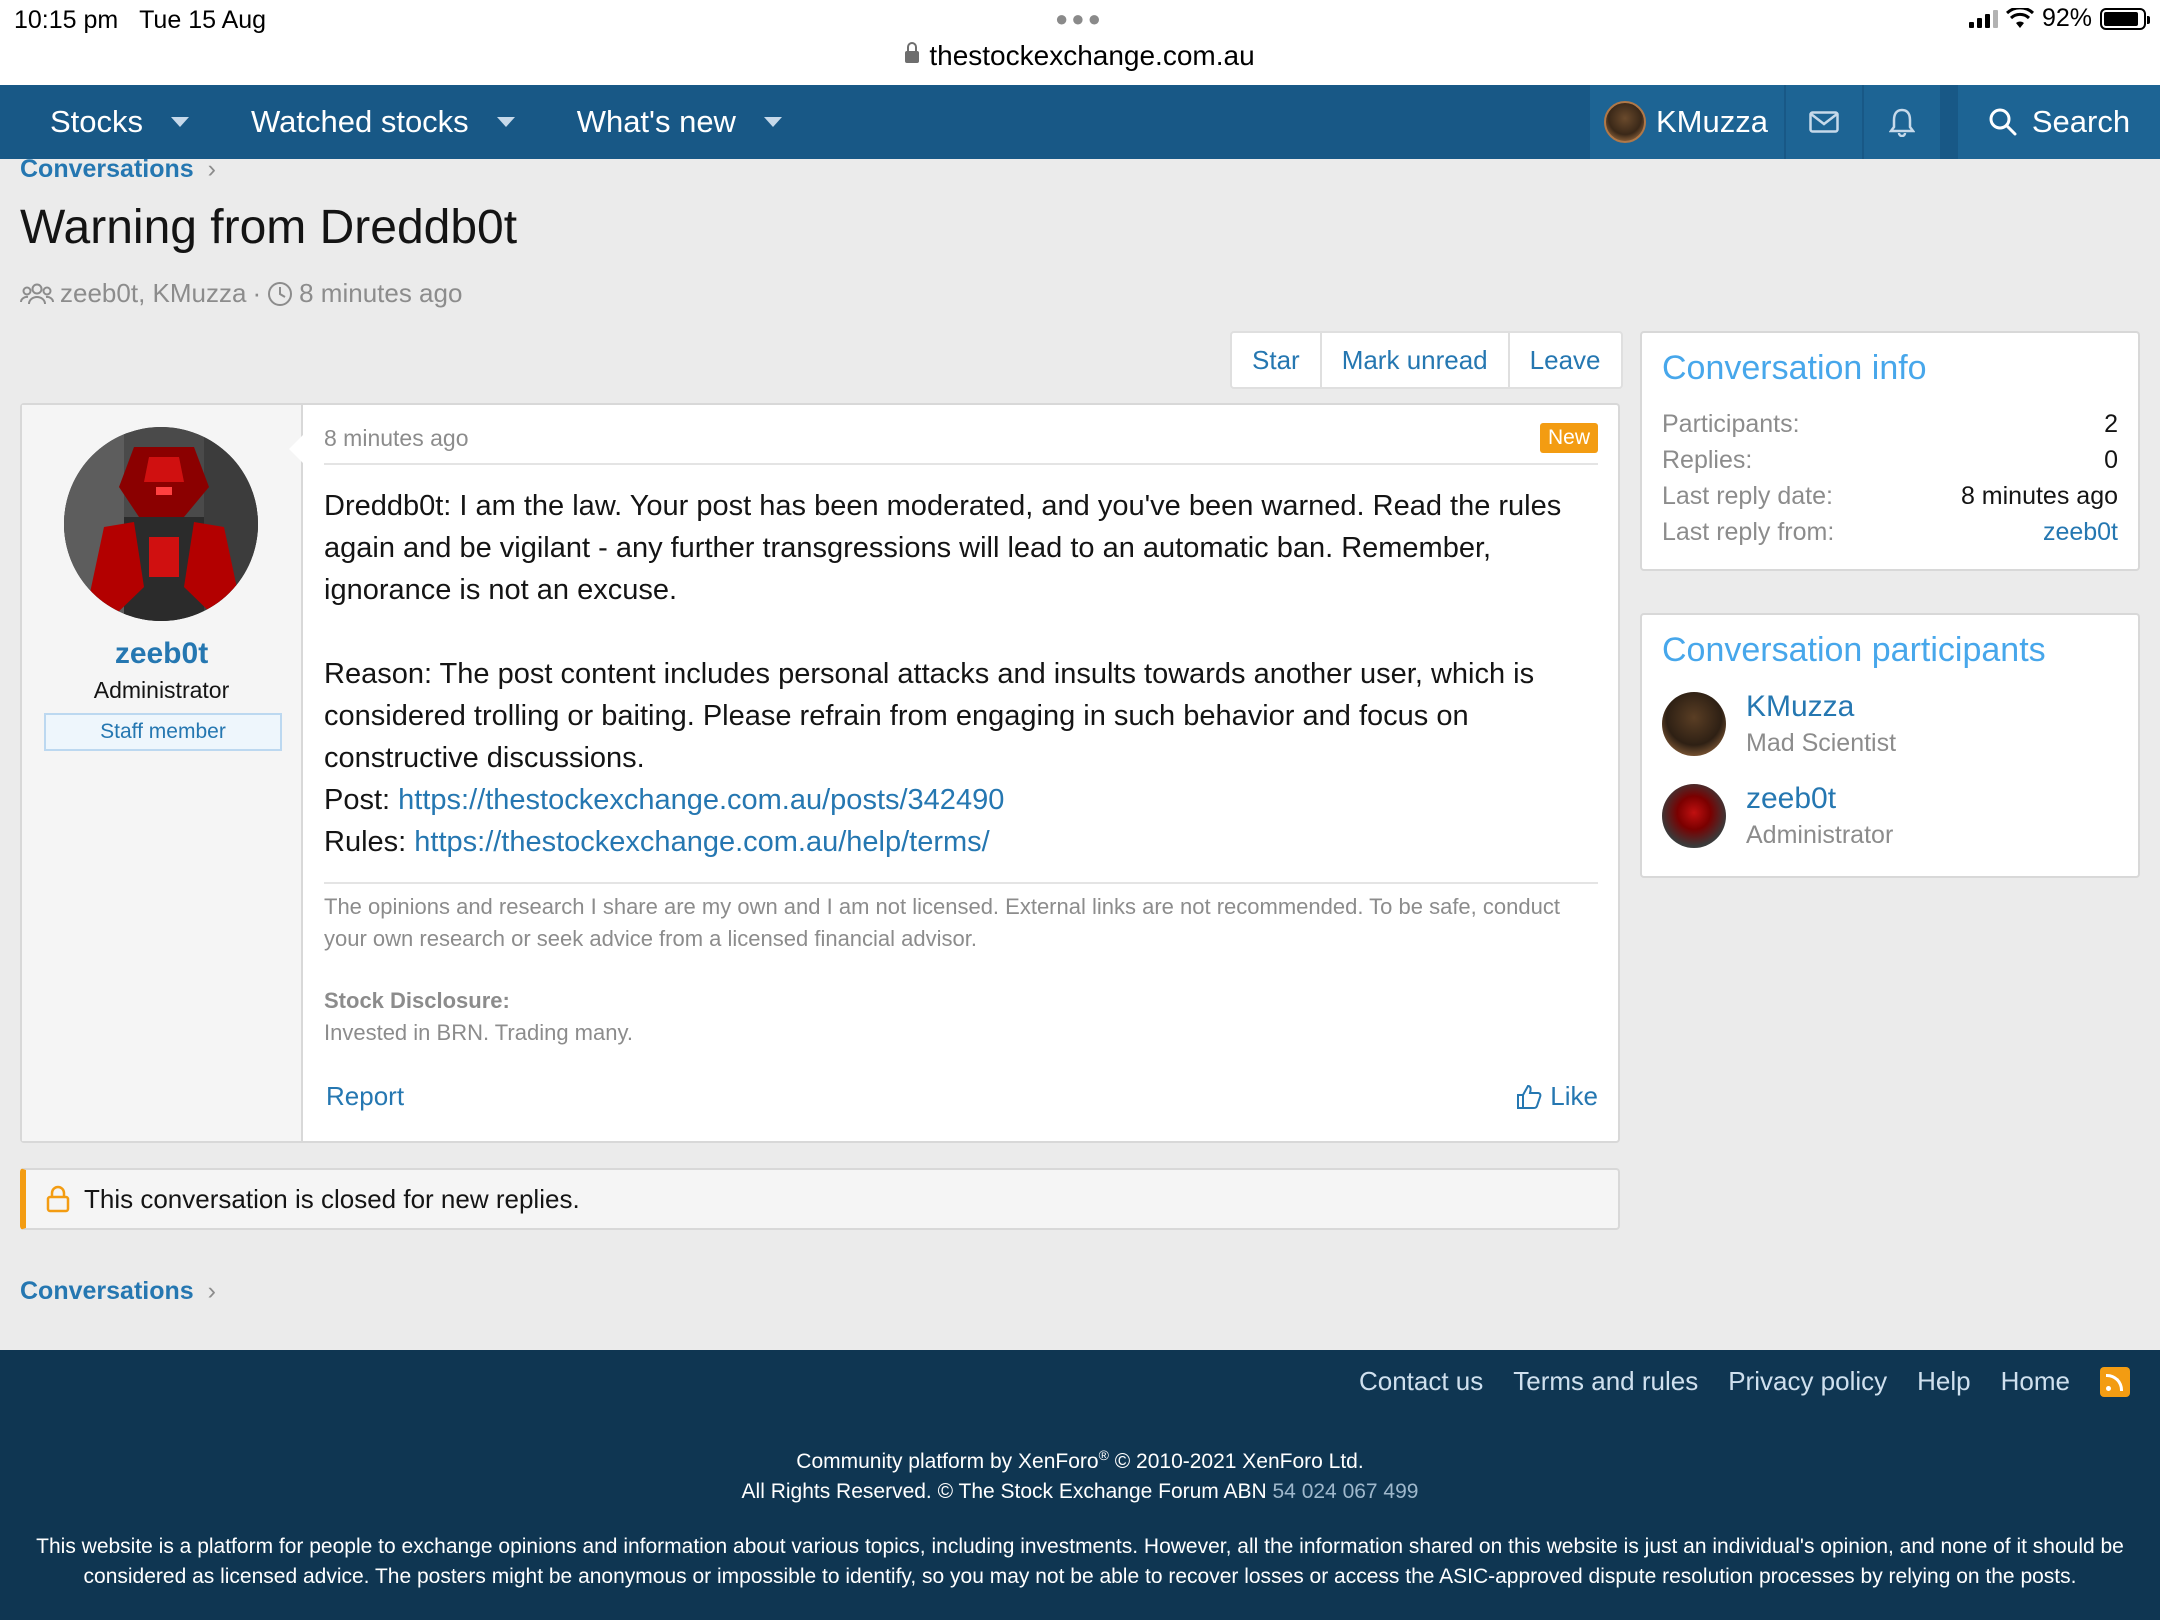 The height and width of the screenshot is (1620, 2160). Describe the element at coordinates (140, 20) in the screenshot. I see `status-time: 10:15 pm Tue 15 Aug` at that location.